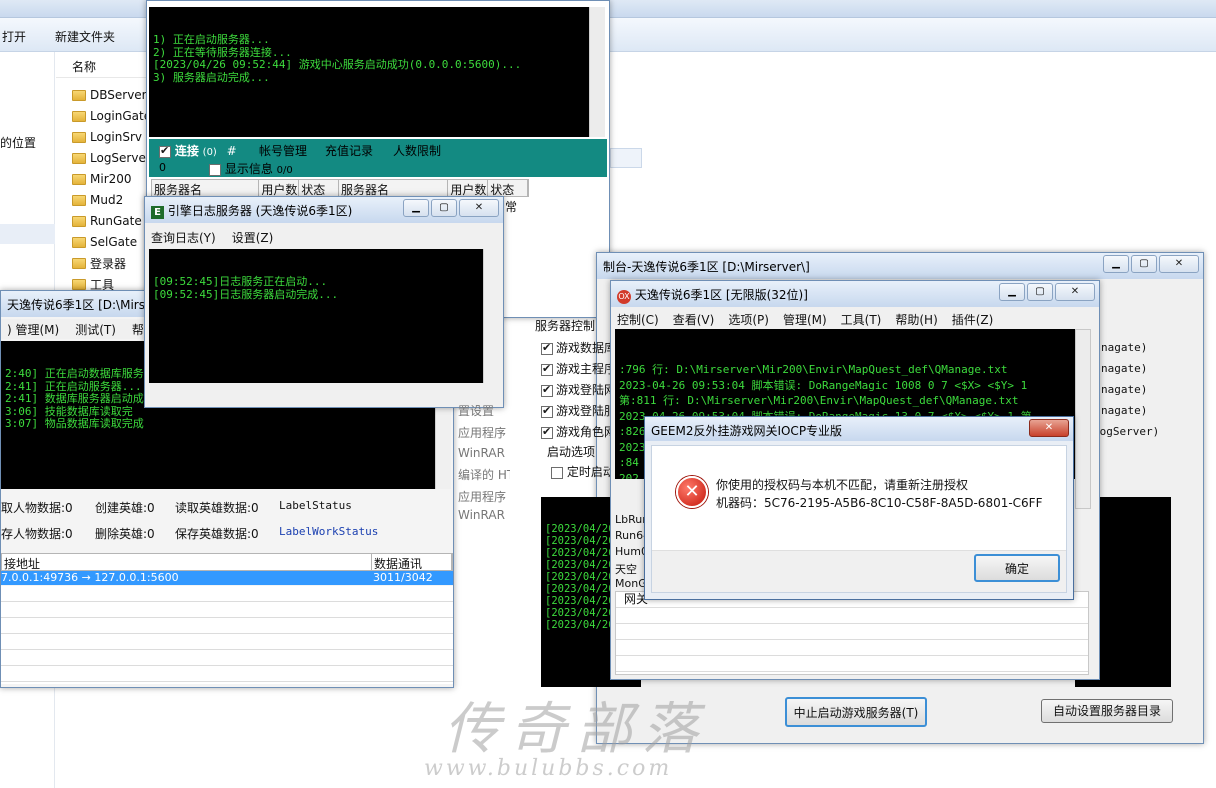 The width and height of the screenshot is (1216, 788). What do you see at coordinates (315, 505) in the screenshot?
I see `label-status: LabelStatus` at bounding box center [315, 505].